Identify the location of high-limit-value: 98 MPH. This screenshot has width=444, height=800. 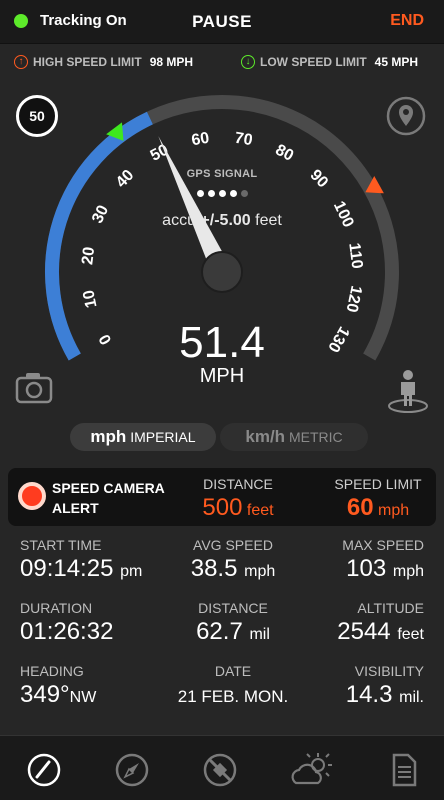
(171, 62).